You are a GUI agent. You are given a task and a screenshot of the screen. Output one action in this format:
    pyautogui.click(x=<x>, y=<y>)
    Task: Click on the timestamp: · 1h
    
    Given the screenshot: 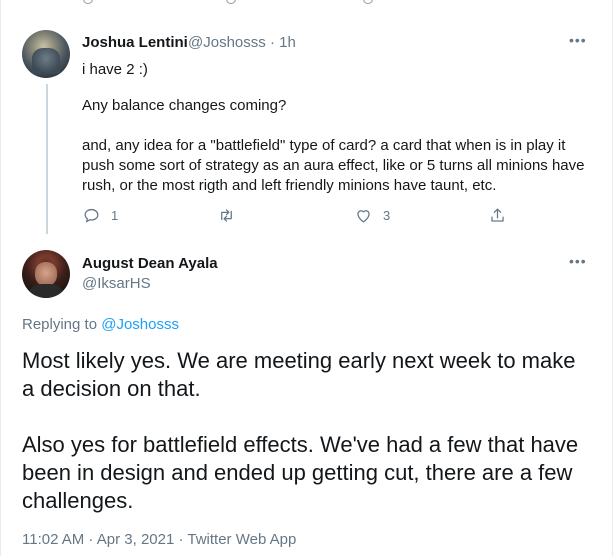 What is the action you would take?
    pyautogui.click(x=283, y=42)
    